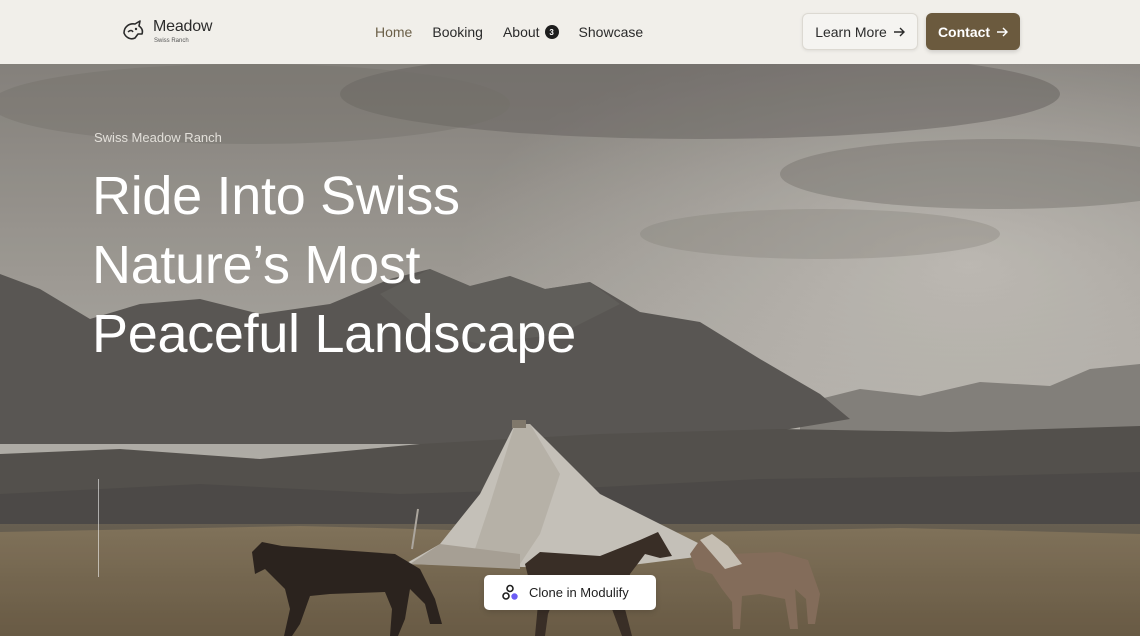  I want to click on hero-divider-line, so click(98, 528).